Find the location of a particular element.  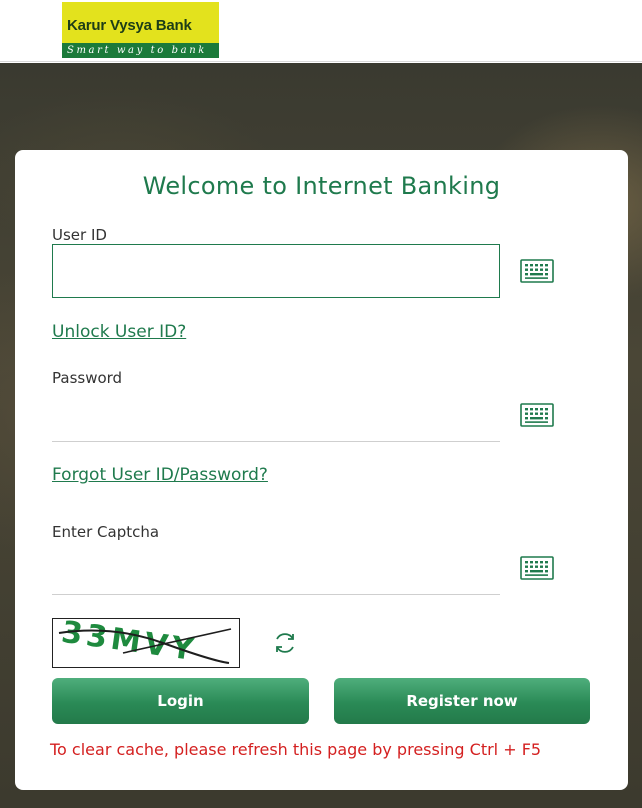

refresh-captcha-icon is located at coordinates (285, 643).